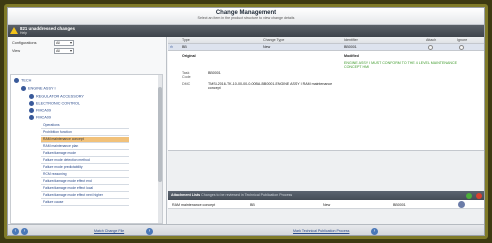  I want to click on tree-scrollbar, so click(160, 149).